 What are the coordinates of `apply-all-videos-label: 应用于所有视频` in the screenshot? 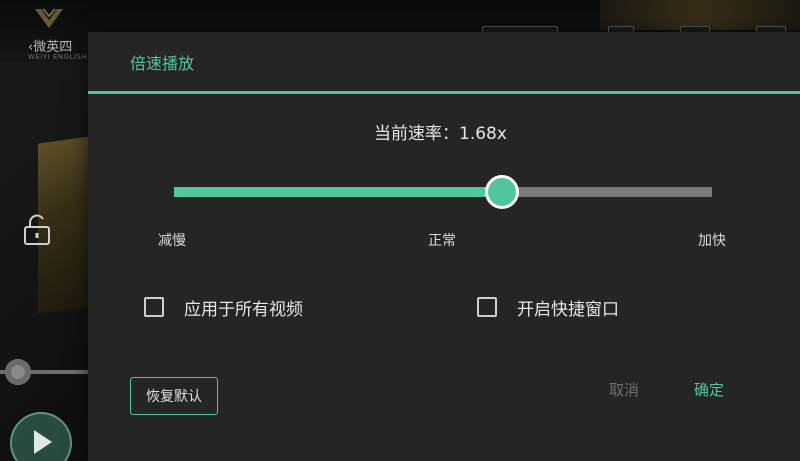 It's located at (243, 307).